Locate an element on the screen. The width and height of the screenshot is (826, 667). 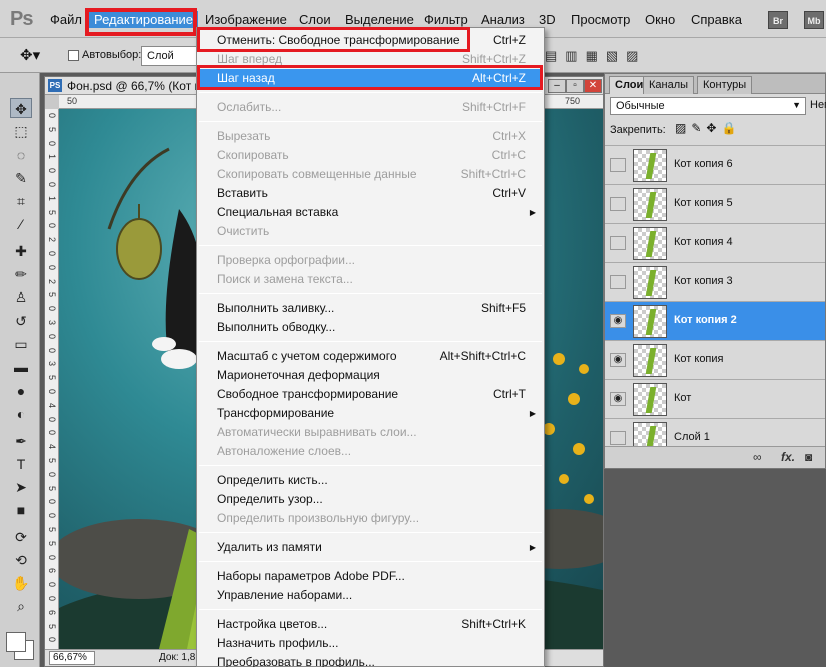
edit-menu-item: Настройка цветов... Shift+Ctrl+K is located at coordinates (371, 624).